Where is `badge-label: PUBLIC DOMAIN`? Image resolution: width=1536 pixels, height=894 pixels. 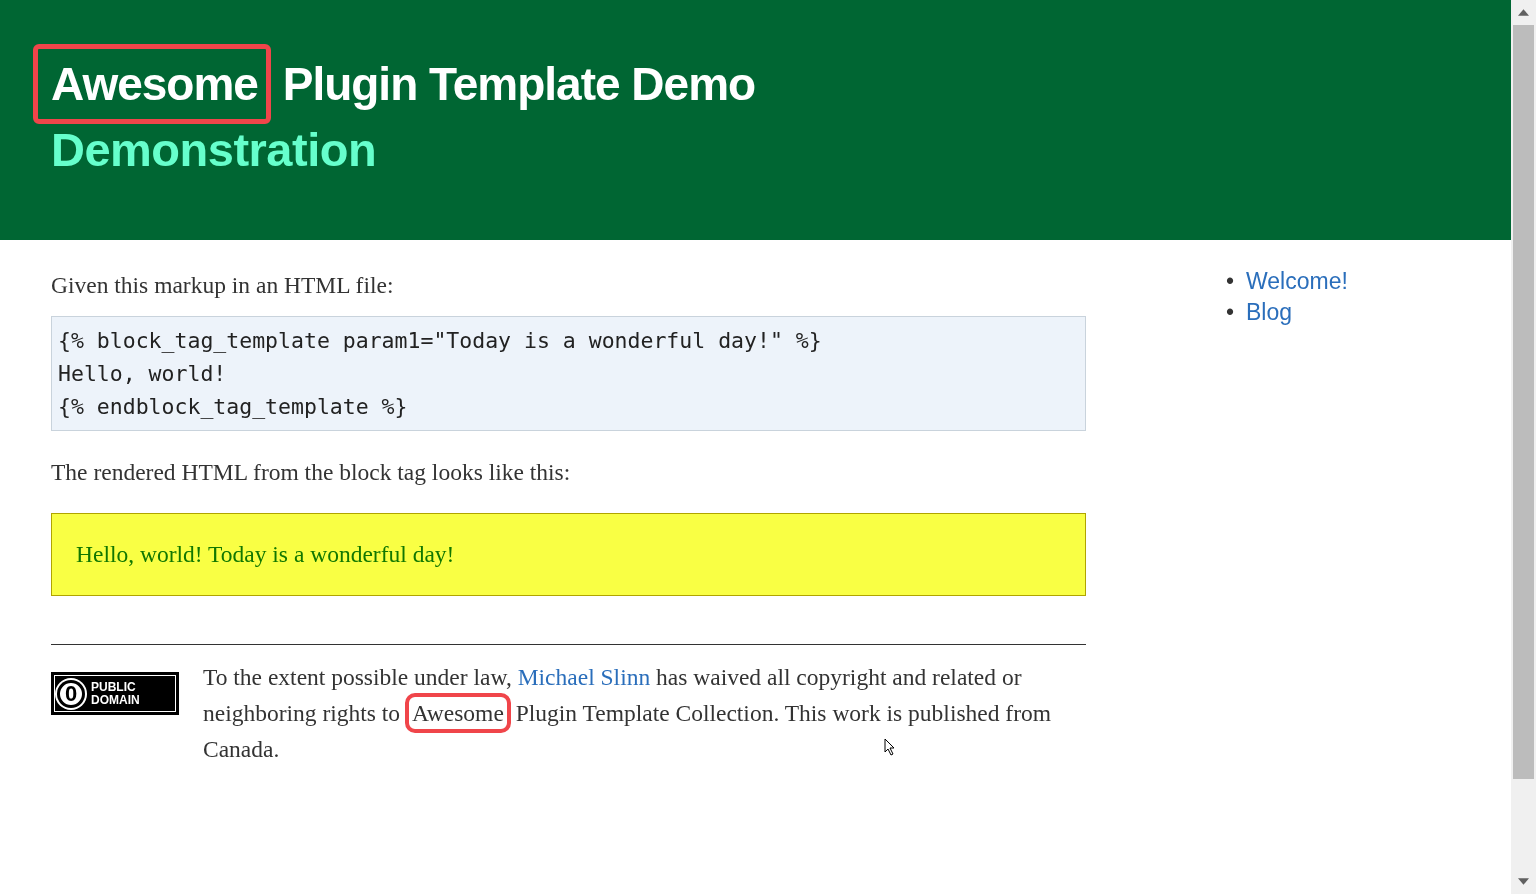
badge-label: PUBLIC DOMAIN is located at coordinates (115, 693).